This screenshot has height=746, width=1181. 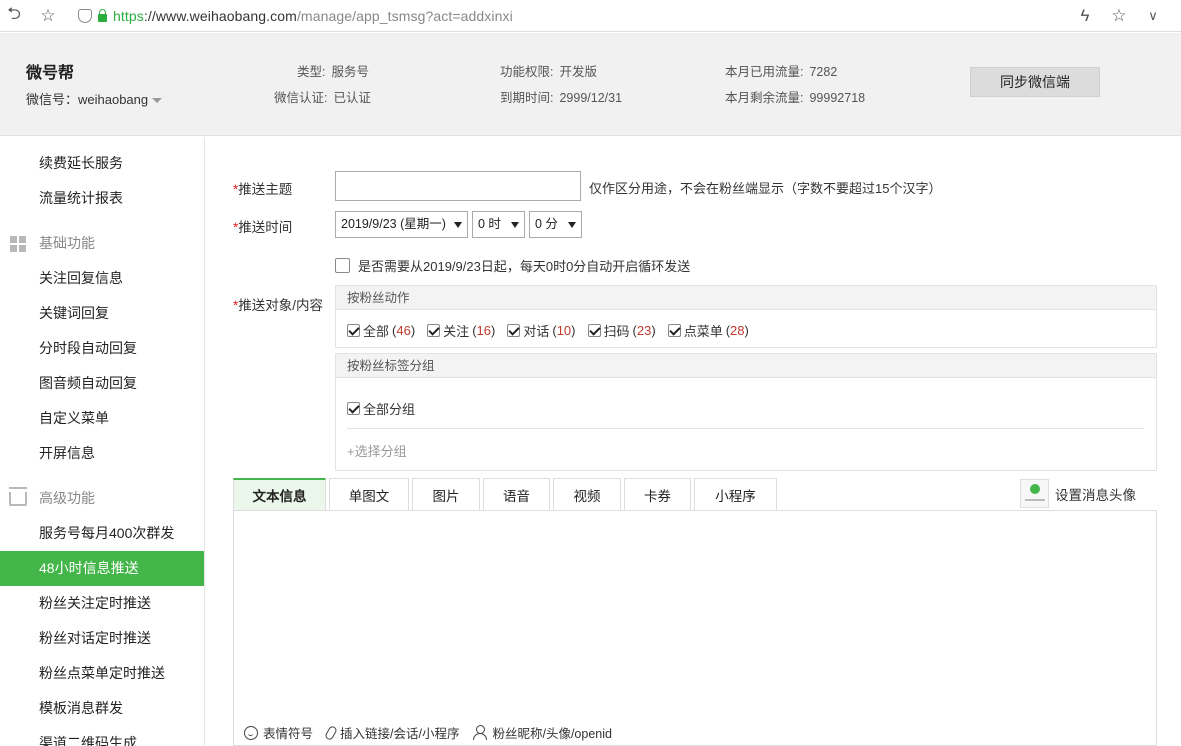 What do you see at coordinates (102, 673) in the screenshot?
I see `sidebar-item-menu-push: 粉丝点菜单定时推送` at bounding box center [102, 673].